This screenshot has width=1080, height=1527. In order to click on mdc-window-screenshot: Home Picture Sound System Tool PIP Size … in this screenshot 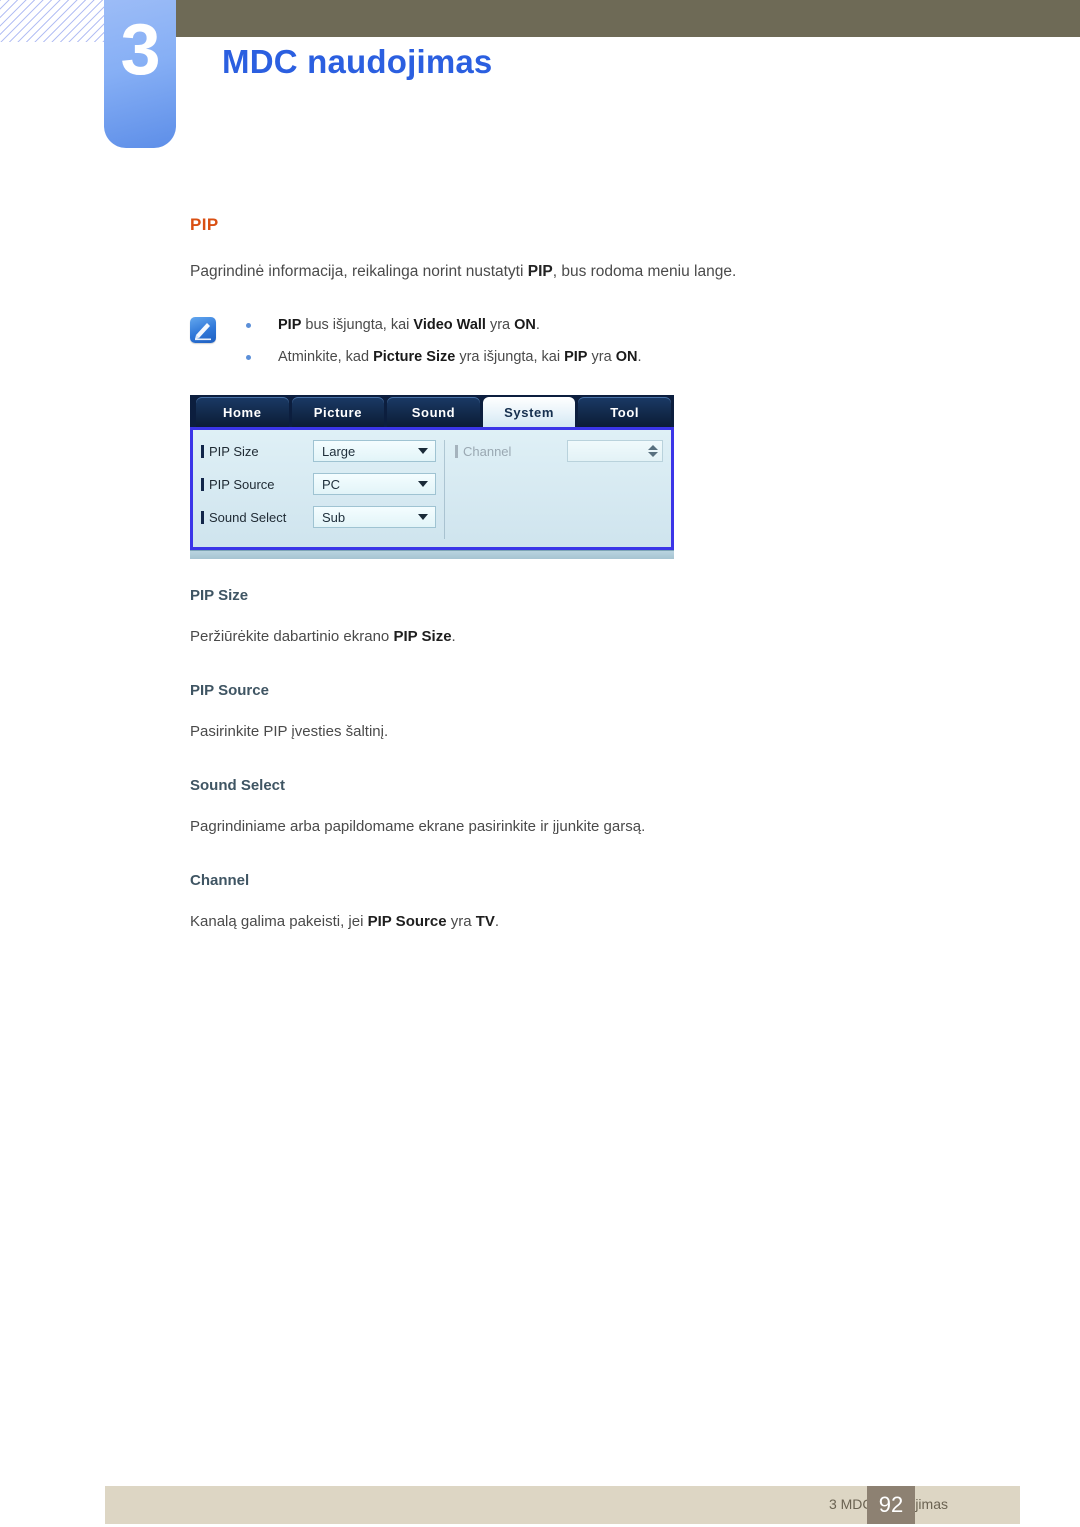, I will do `click(432, 477)`.